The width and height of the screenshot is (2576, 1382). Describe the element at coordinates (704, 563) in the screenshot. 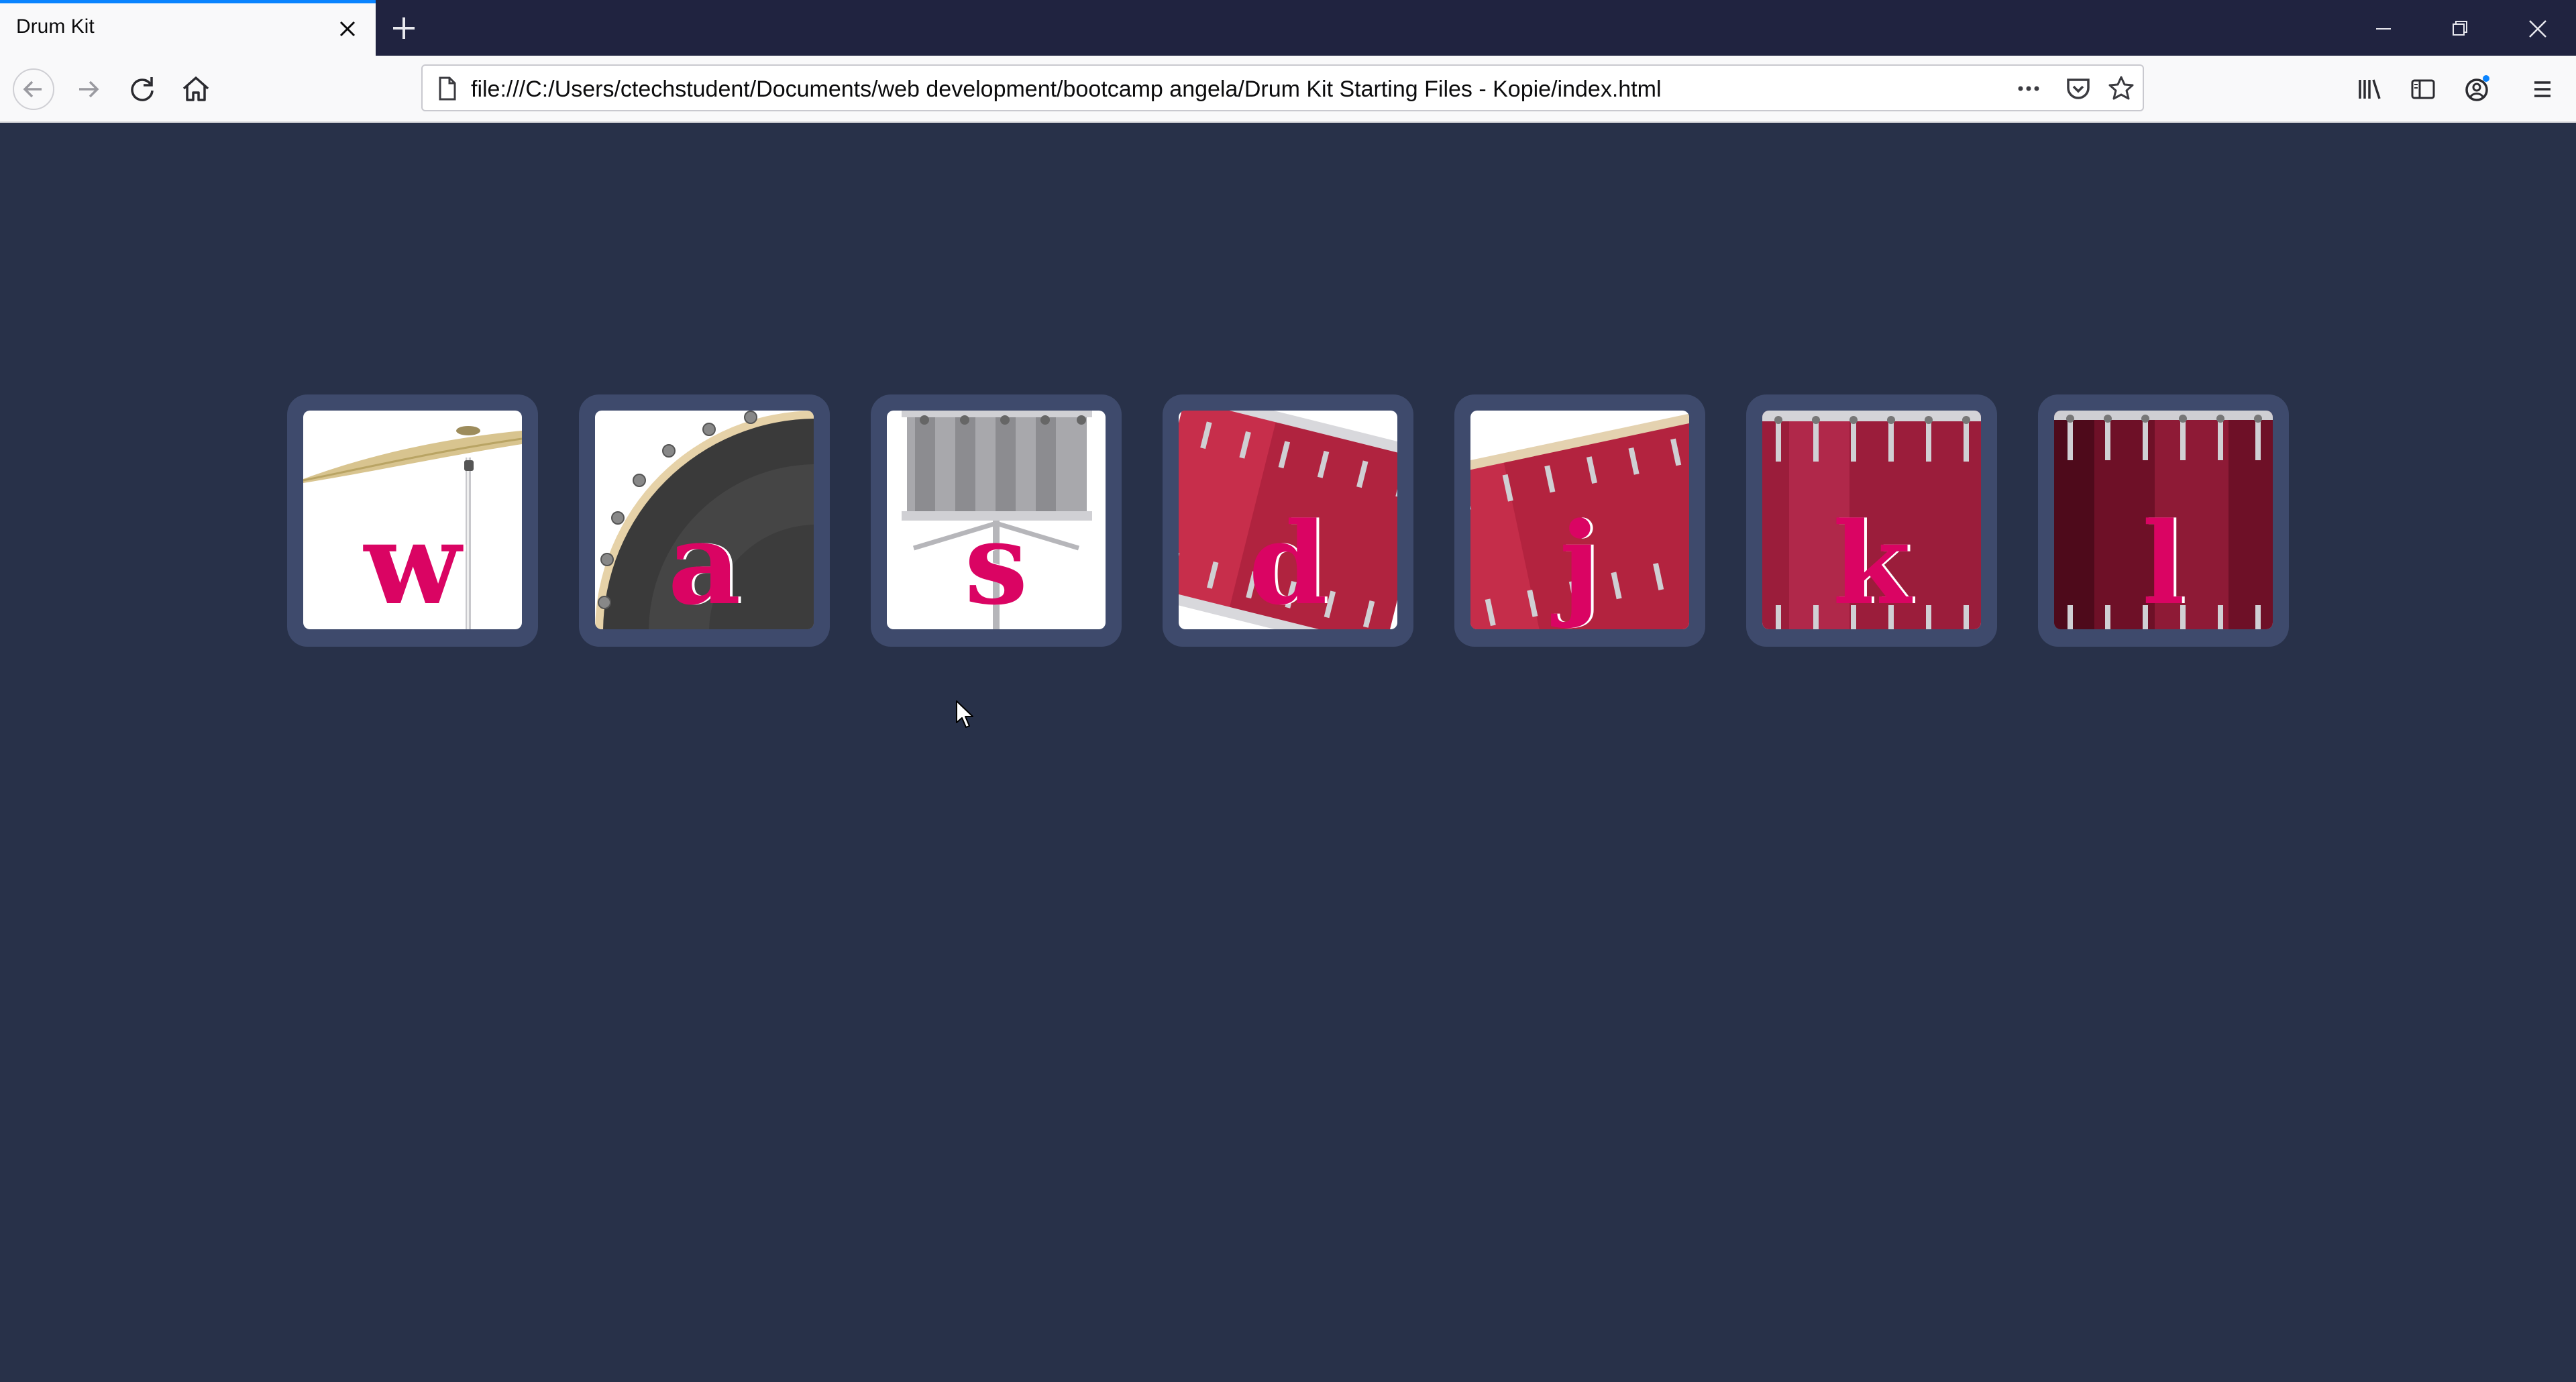

I see `drum-key-label: a` at that location.